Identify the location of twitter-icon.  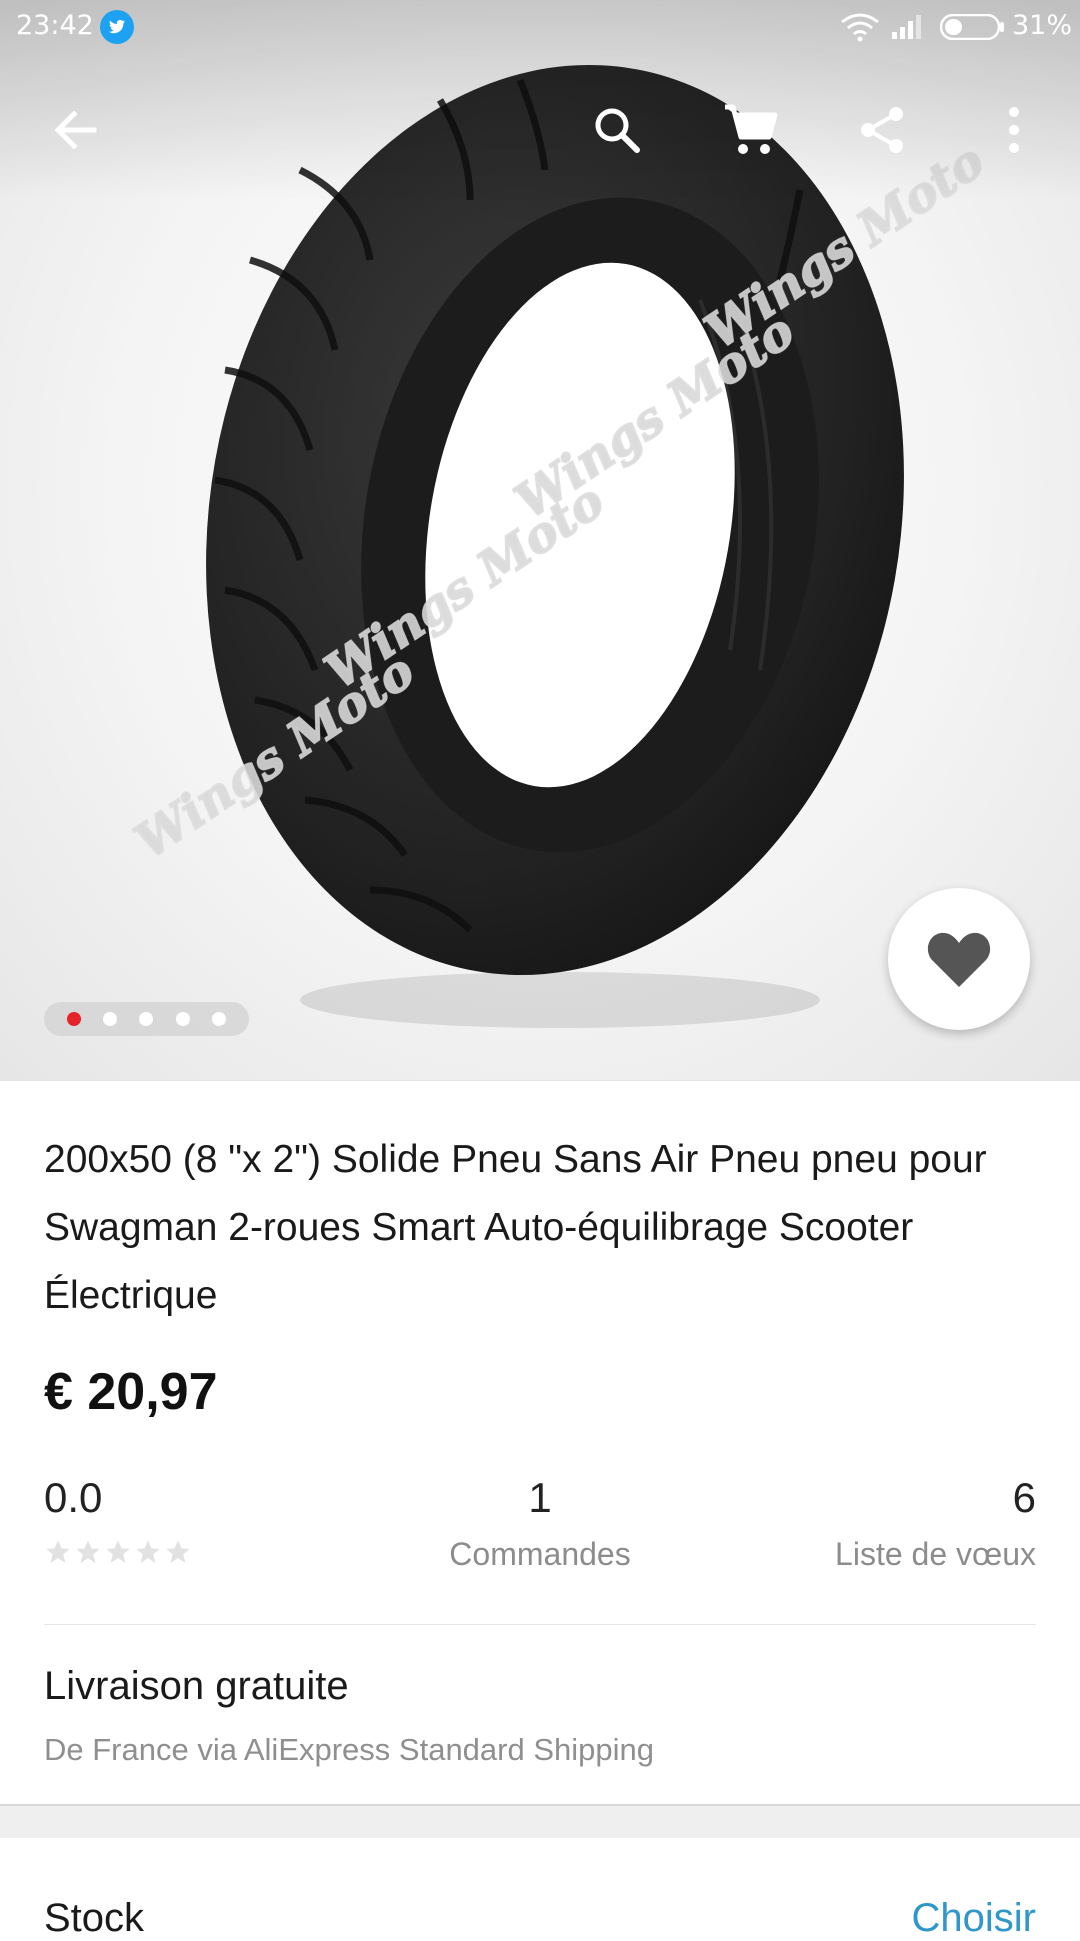
(117, 27).